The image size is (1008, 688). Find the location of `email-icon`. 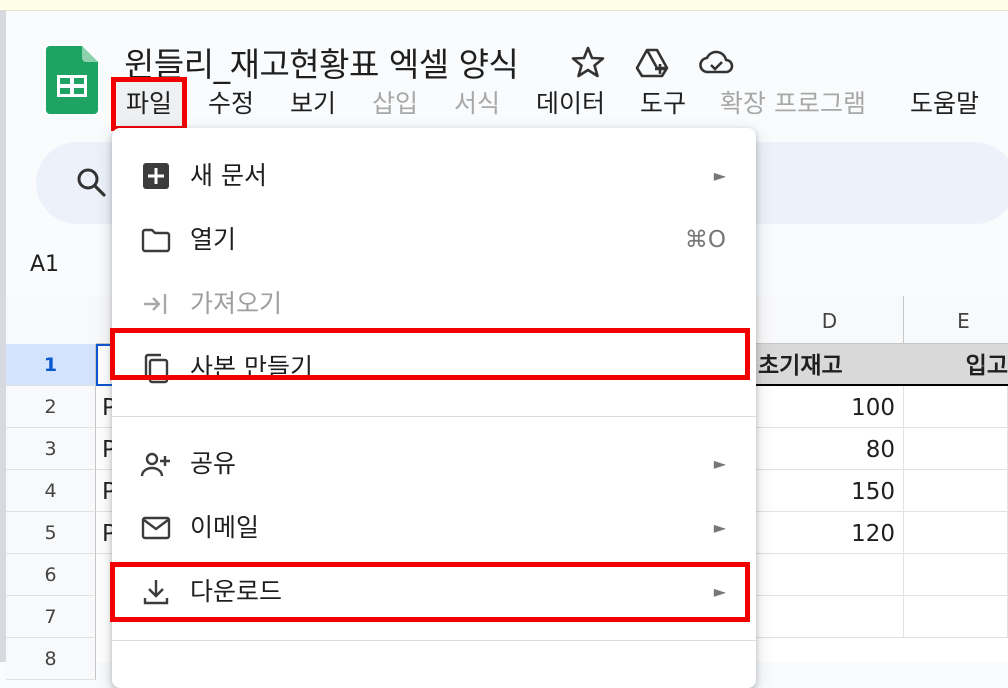

email-icon is located at coordinates (156, 528).